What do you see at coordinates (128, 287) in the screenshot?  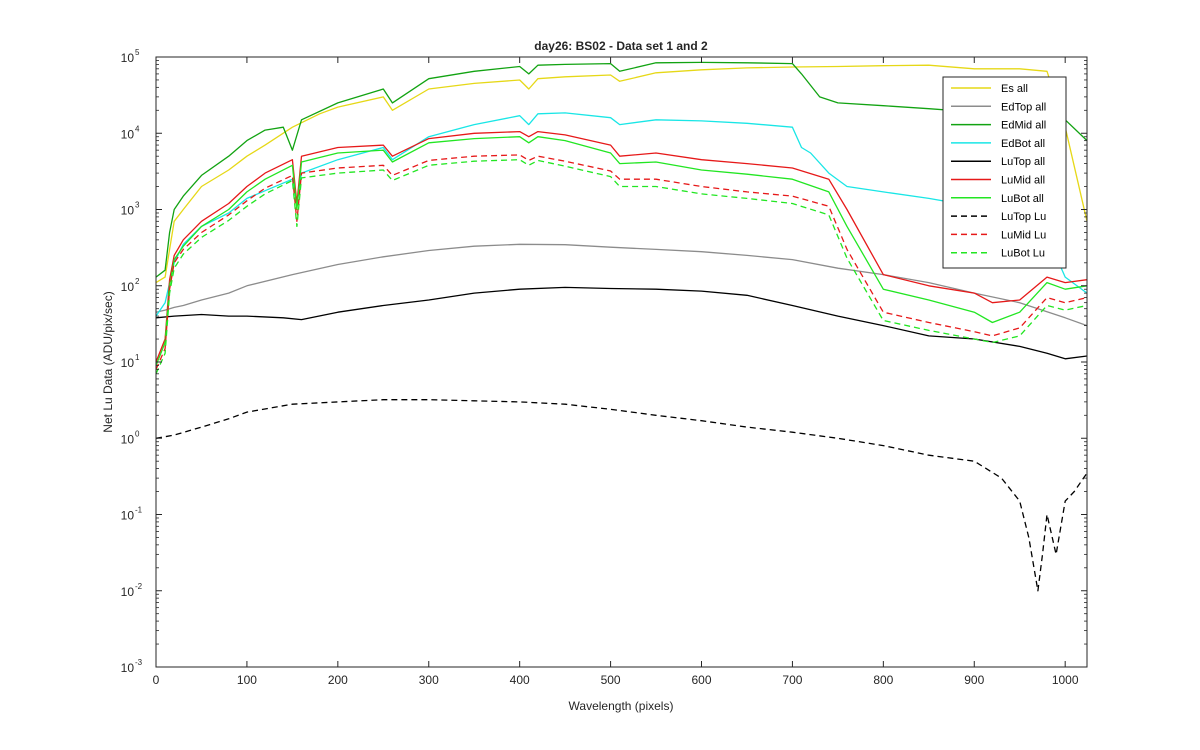 I see `y-tick-label-2: 10` at bounding box center [128, 287].